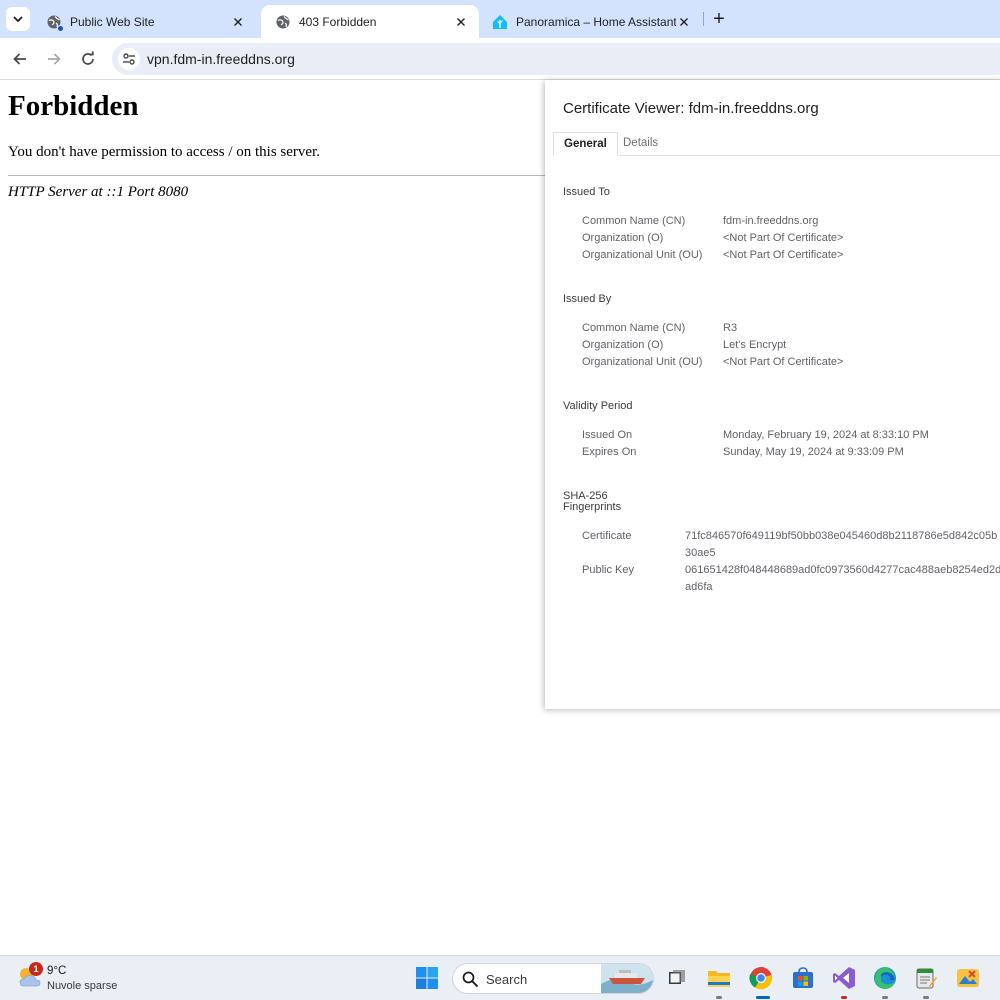 The height and width of the screenshot is (1000, 1000). I want to click on back-button, so click(20, 59).